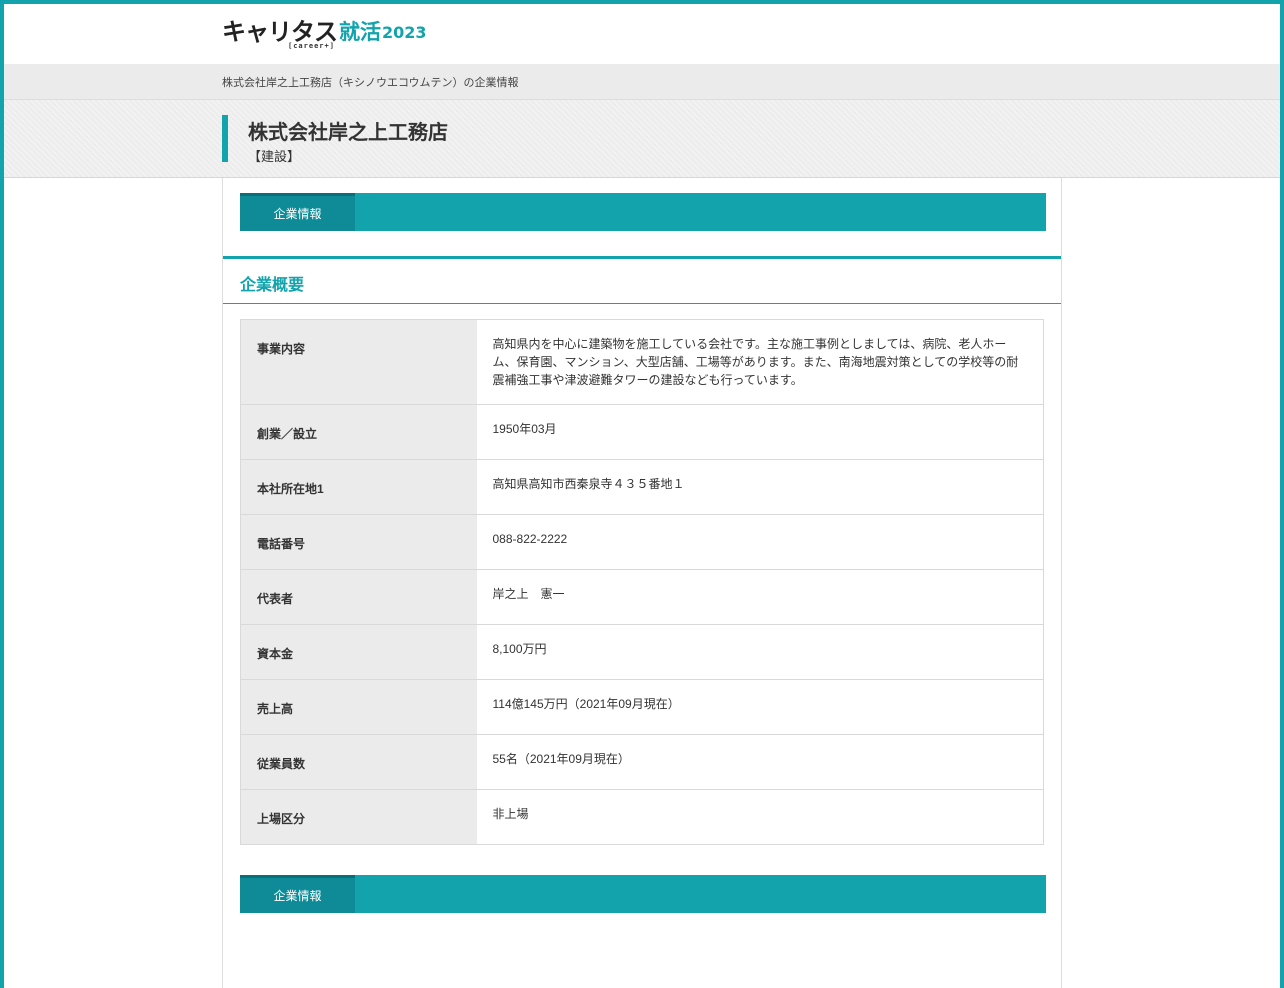 The image size is (1284, 988). What do you see at coordinates (358, 542) in the screenshot?
I see `row-label: 電話番号` at bounding box center [358, 542].